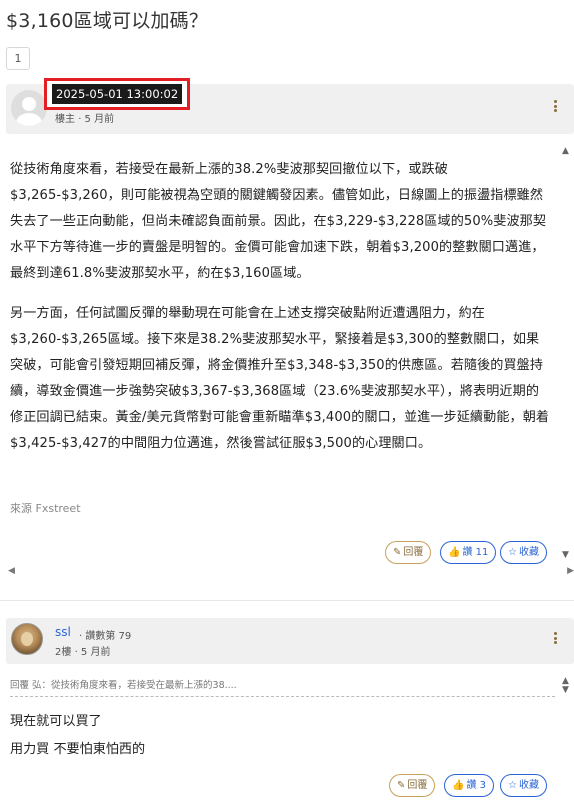 Image resolution: width=574 pixels, height=800 pixels. I want to click on floor-number: 2樓, so click(63, 652).